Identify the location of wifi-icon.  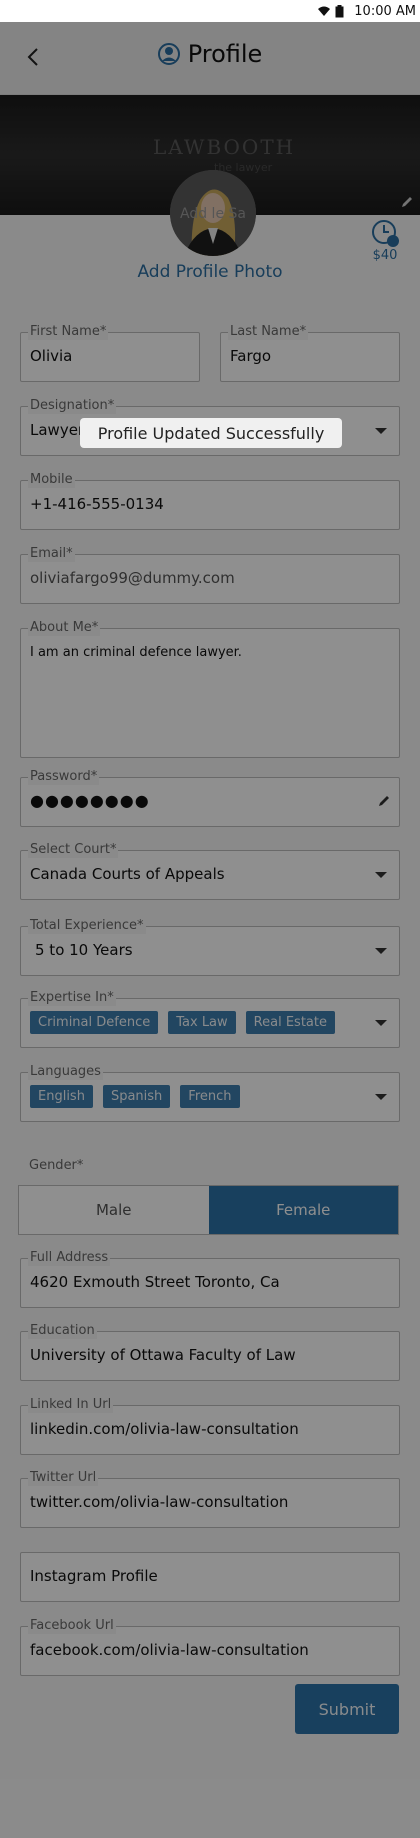
(324, 11).